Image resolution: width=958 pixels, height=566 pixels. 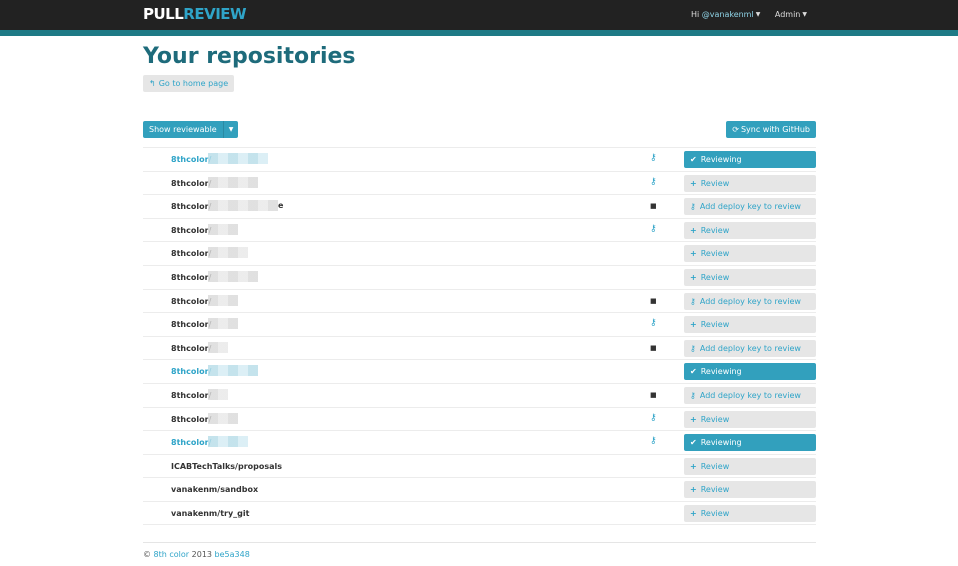 I want to click on go-home-label: Go to home page, so click(x=193, y=83).